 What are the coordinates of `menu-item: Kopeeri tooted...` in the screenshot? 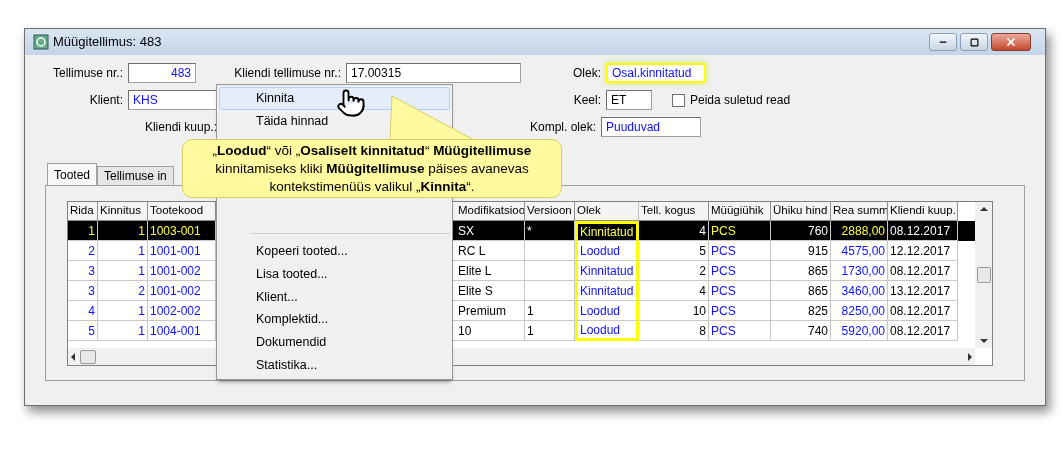 It's located at (334, 251).